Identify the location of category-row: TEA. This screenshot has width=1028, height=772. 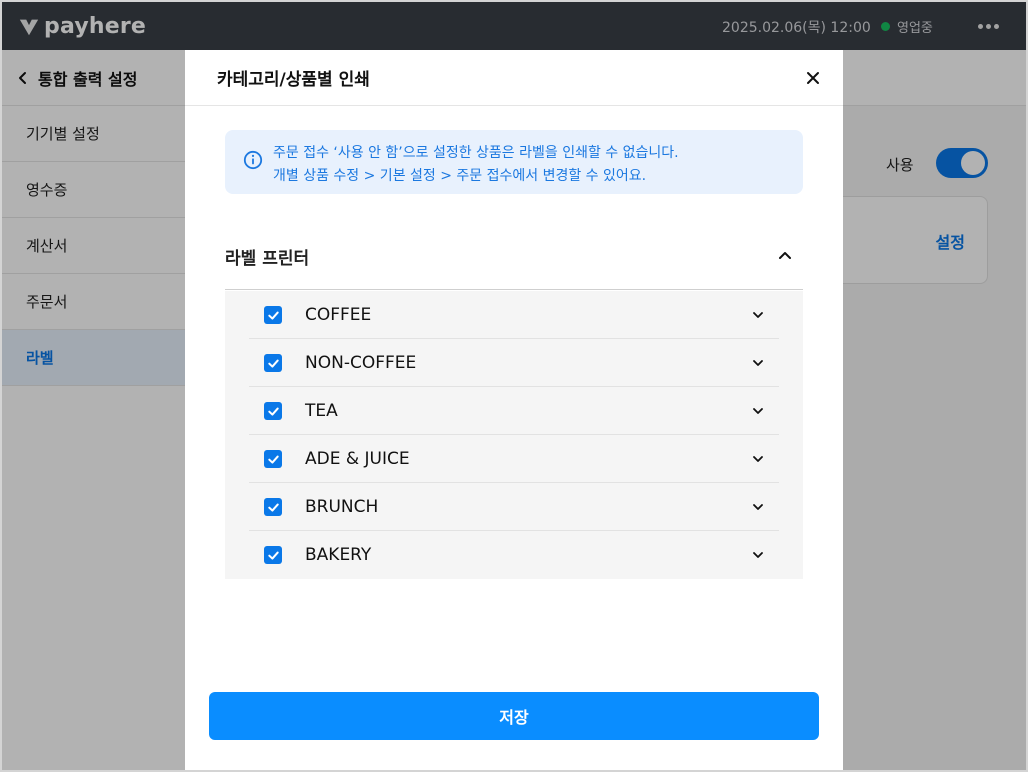
(514, 411).